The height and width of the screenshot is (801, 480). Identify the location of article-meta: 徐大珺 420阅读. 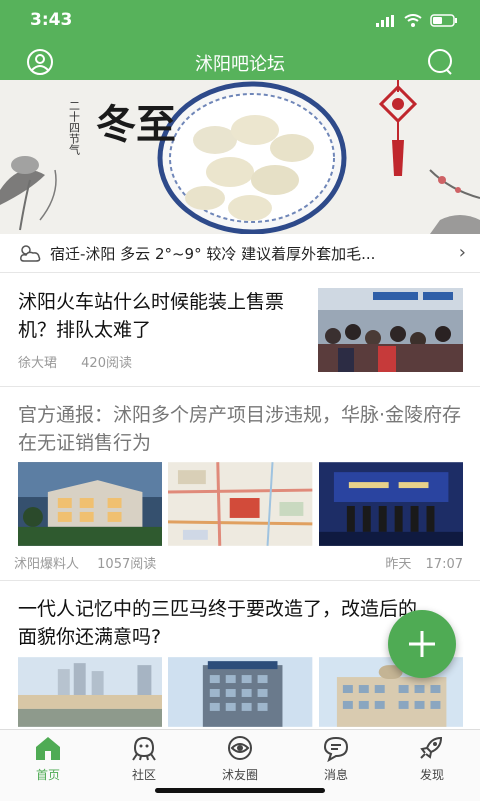
(75, 361).